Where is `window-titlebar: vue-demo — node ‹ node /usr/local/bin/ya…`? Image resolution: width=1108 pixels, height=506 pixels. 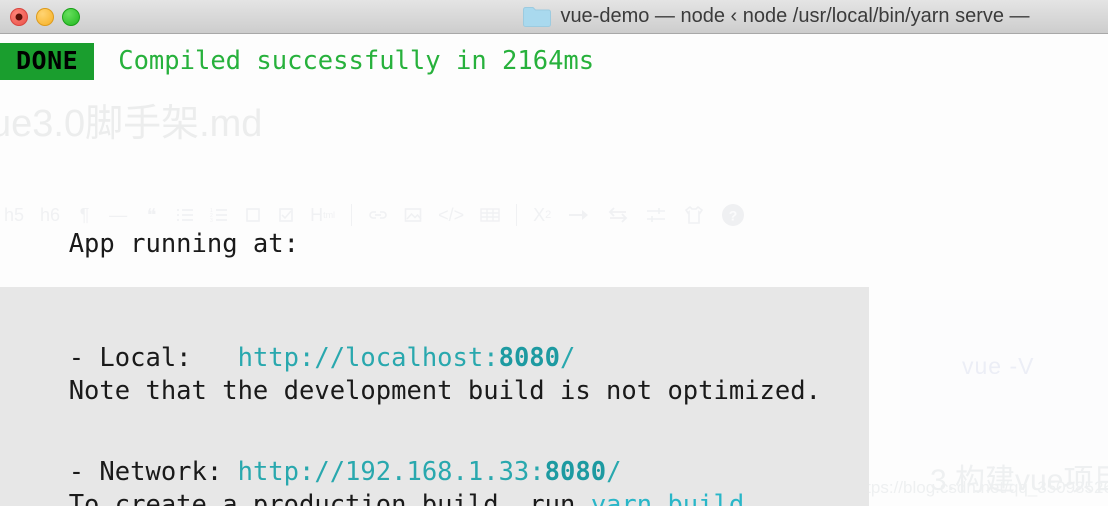
window-titlebar: vue-demo — node ‹ node /usr/local/bin/ya… is located at coordinates (554, 17).